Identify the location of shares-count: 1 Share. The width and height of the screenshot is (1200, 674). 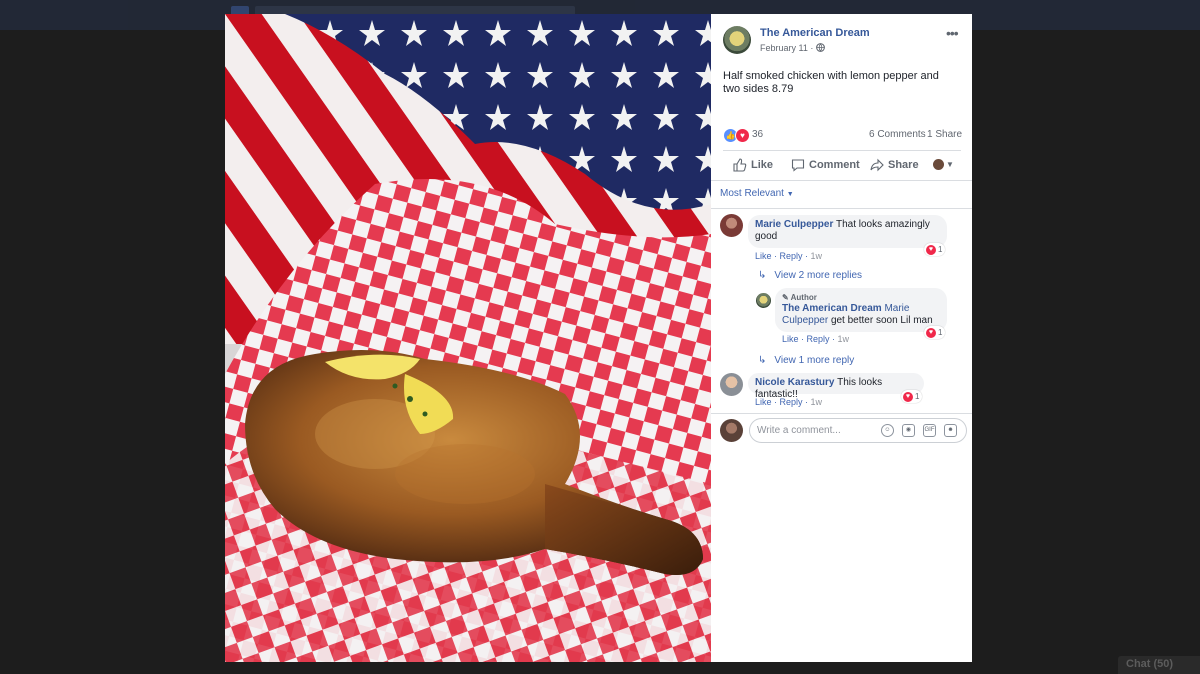
(944, 134).